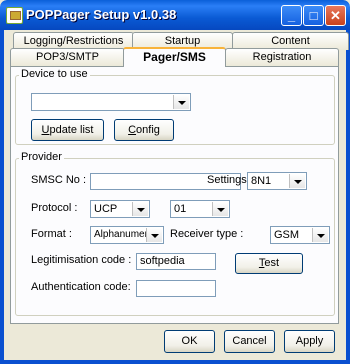 The width and height of the screenshot is (350, 364). I want to click on settings-select-value: 8N1, so click(261, 181).